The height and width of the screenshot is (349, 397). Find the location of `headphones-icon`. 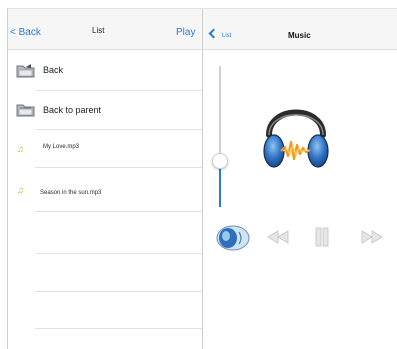

headphones-icon is located at coordinates (296, 138).